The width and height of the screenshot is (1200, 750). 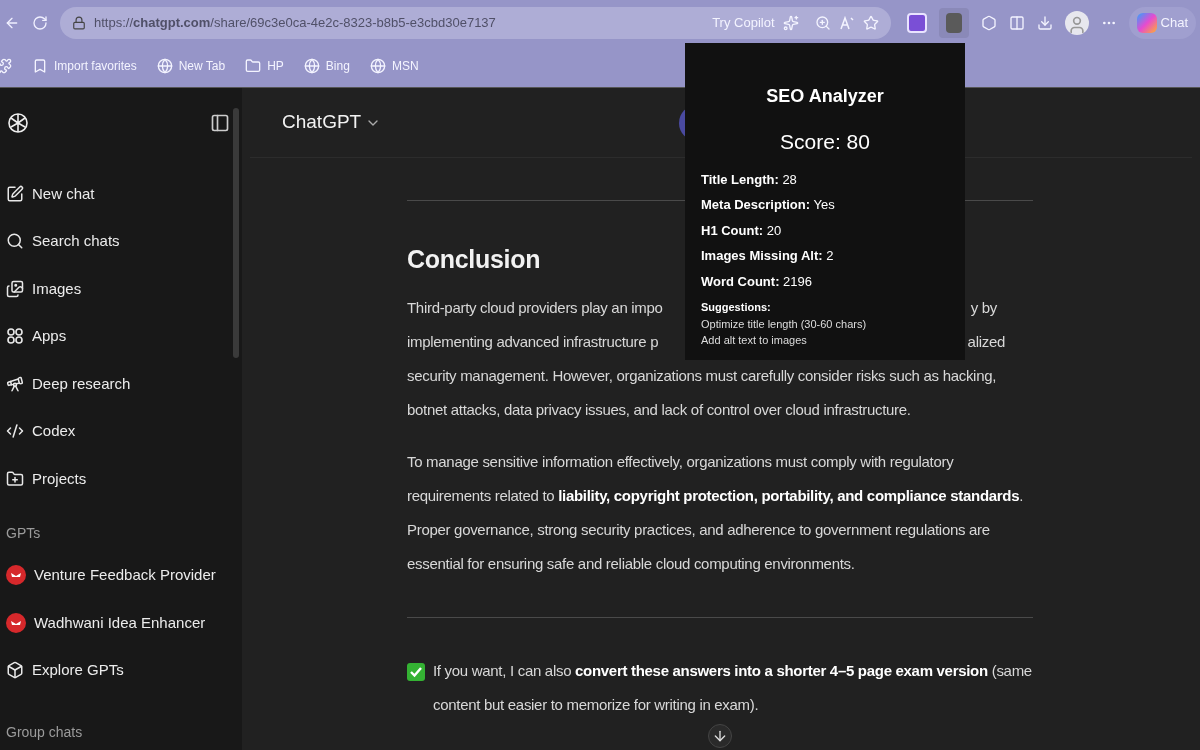 I want to click on bookmark-icon, so click(x=40, y=66).